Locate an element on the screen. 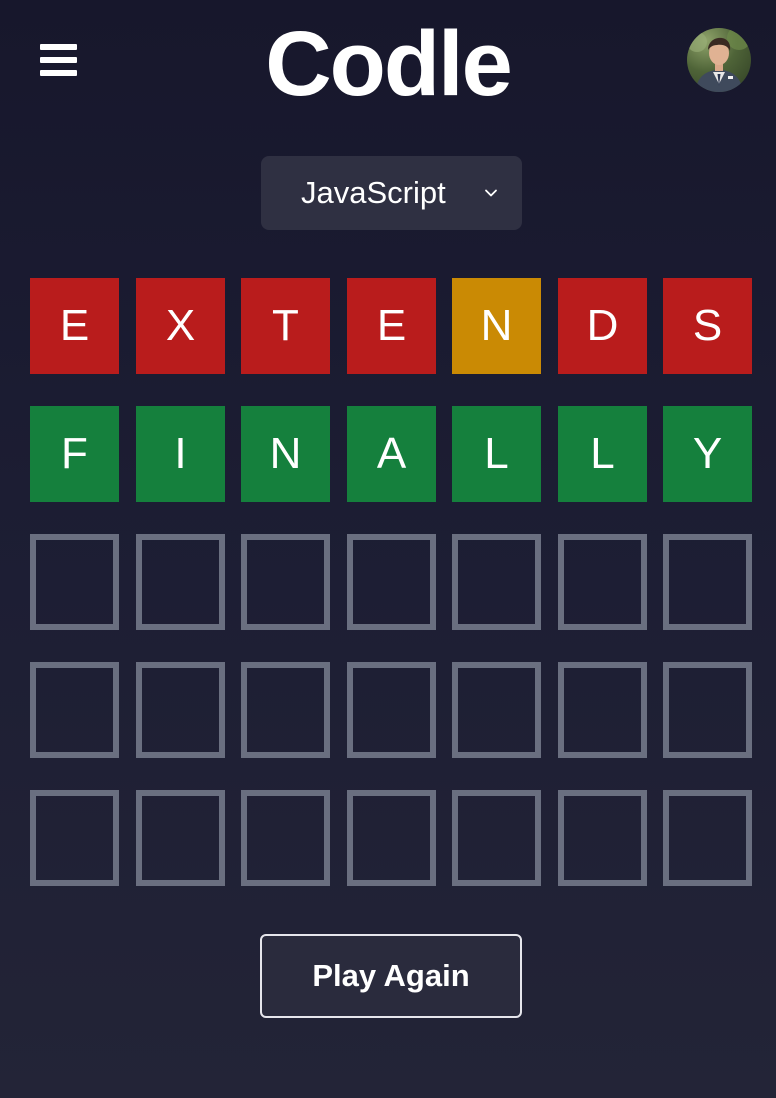  language-select: JavaScript is located at coordinates (391, 193).